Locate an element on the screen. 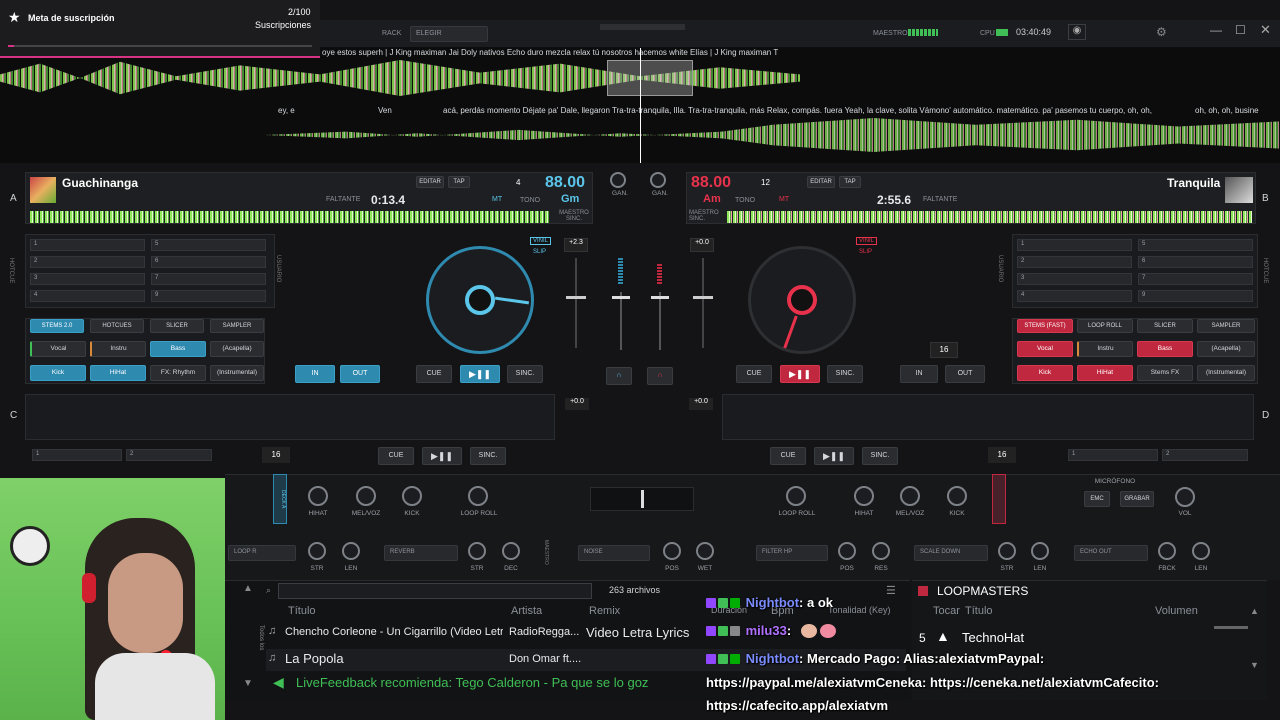 Image resolution: width=1280 pixels, height=720 pixels. deck-b-tap-button: TAP is located at coordinates (850, 182).